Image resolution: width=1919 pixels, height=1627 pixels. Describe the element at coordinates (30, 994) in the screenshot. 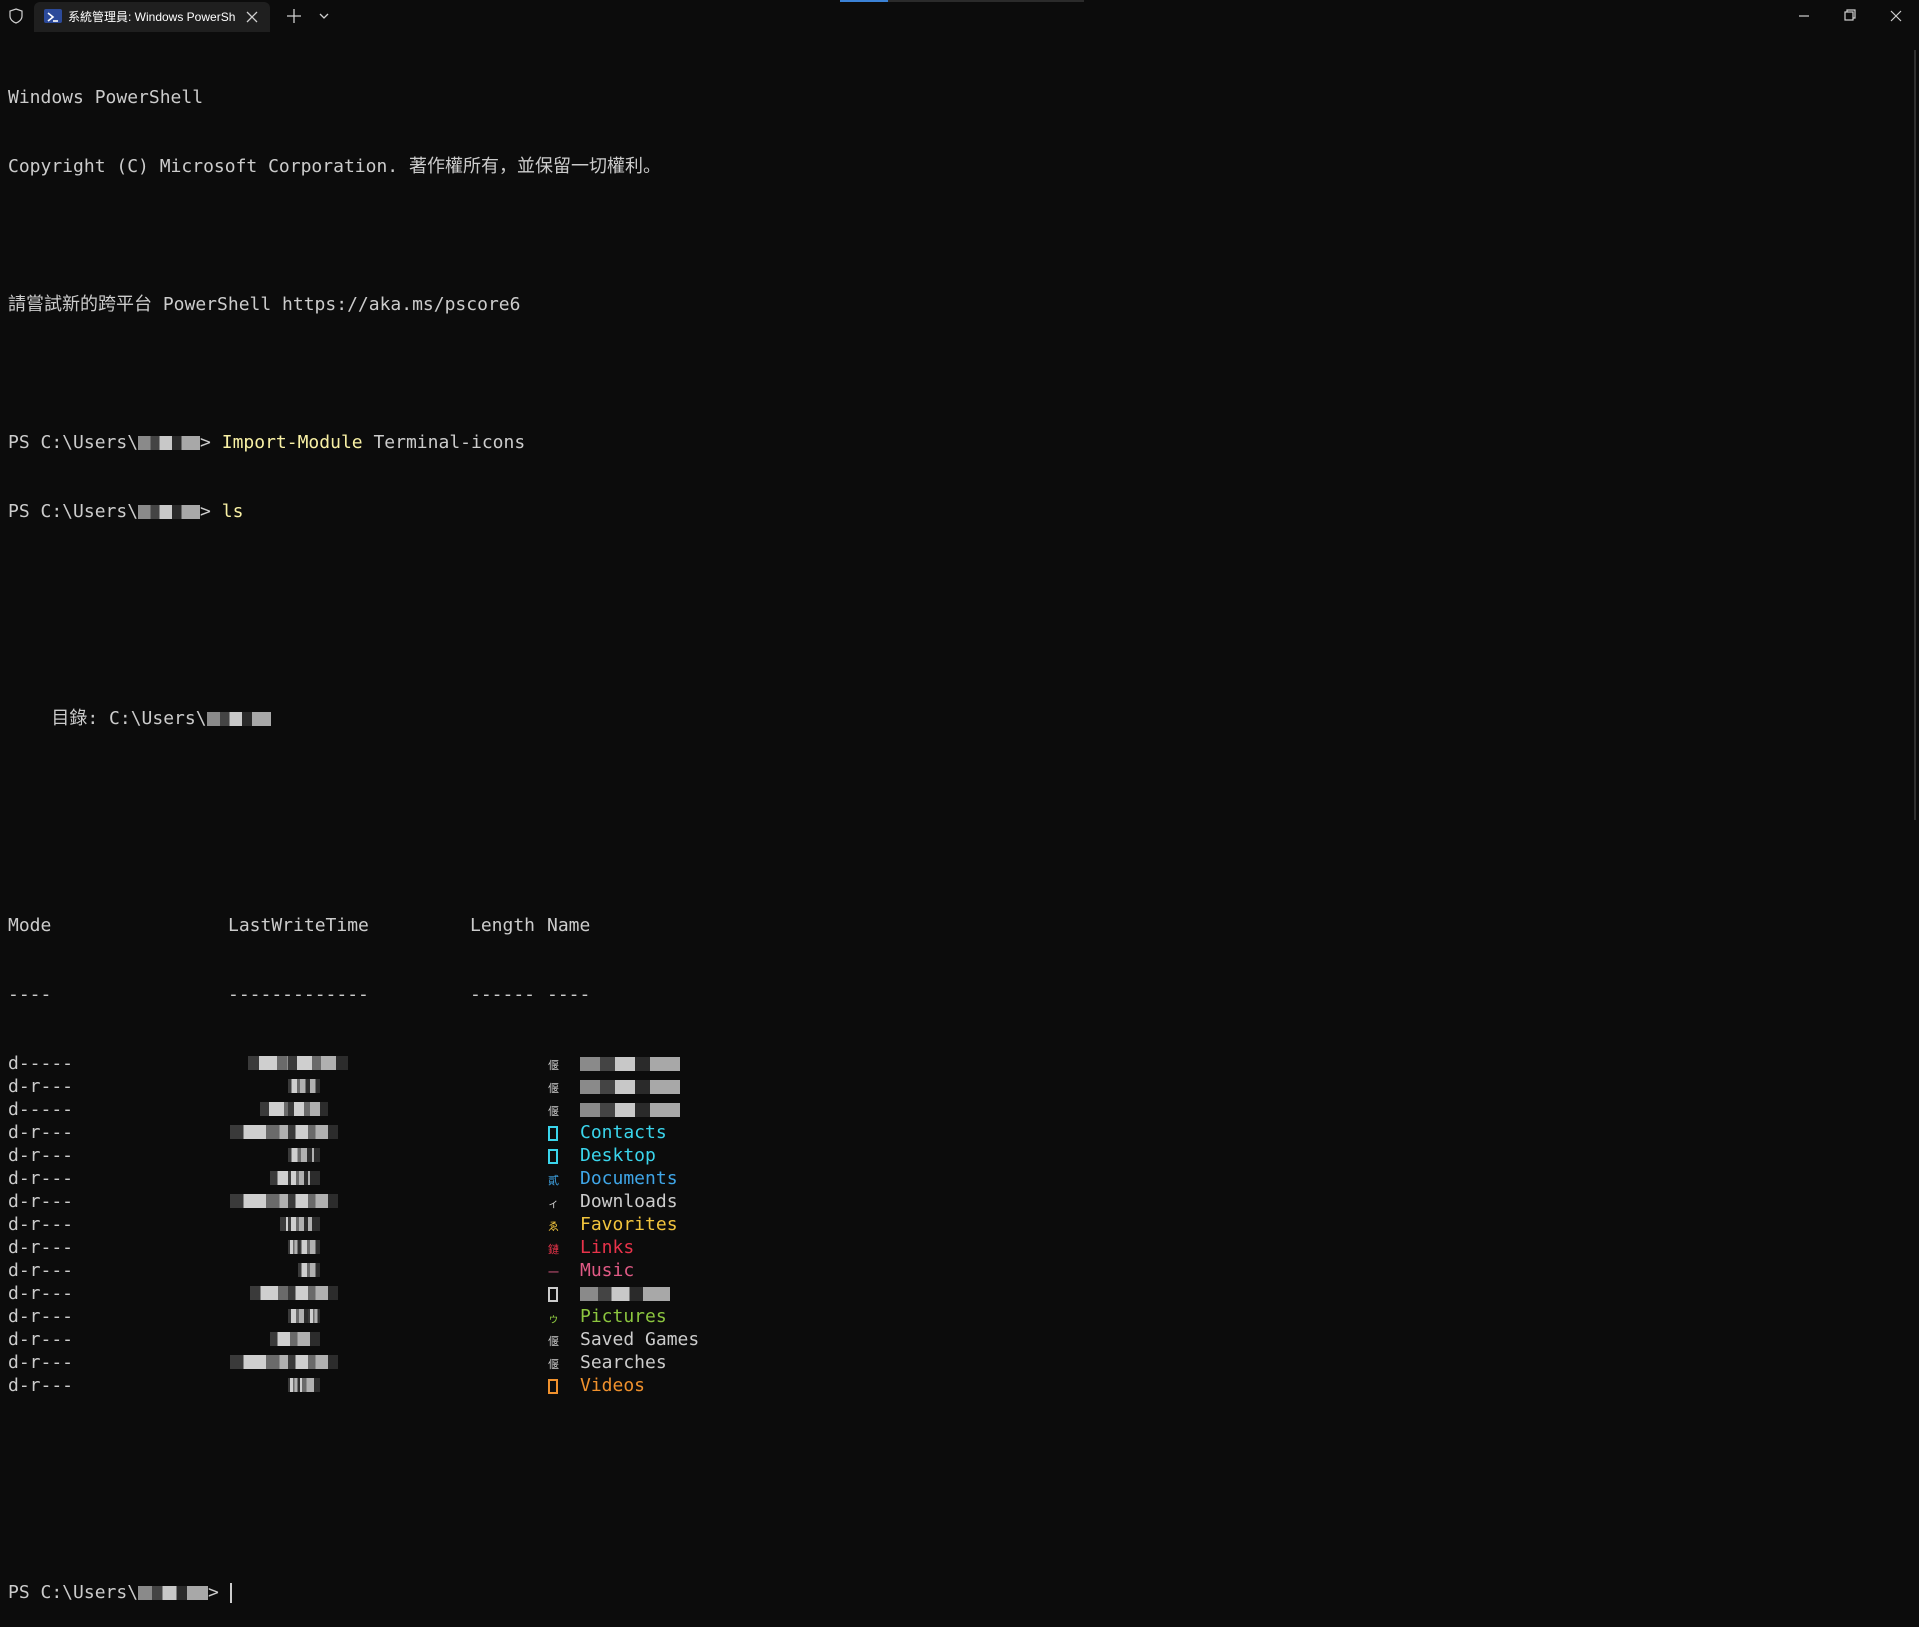

I see `underline-mode: ----` at that location.